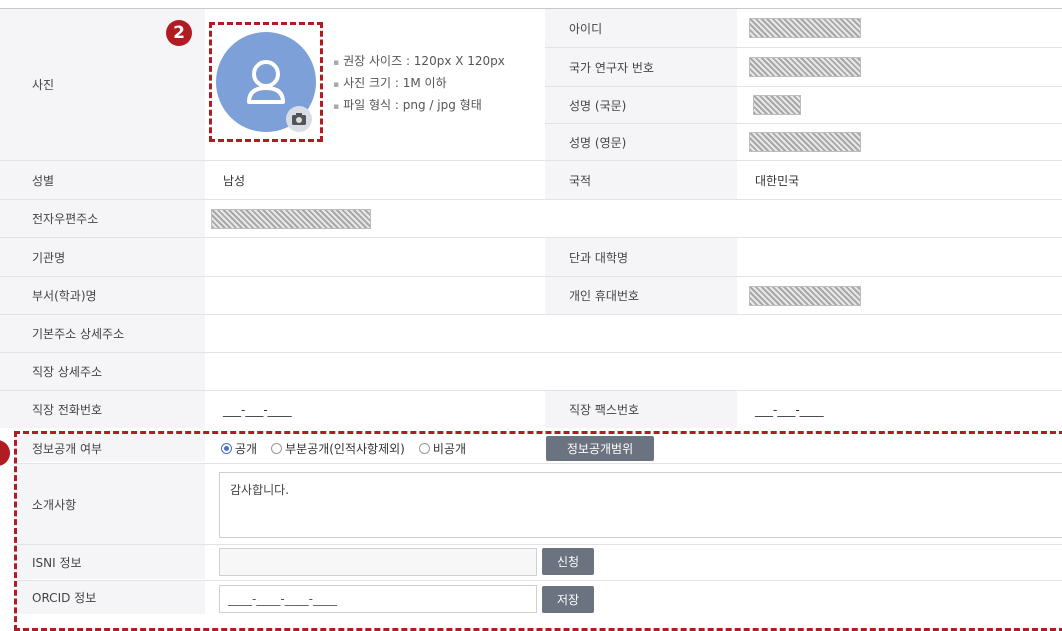 The width and height of the screenshot is (1062, 631). I want to click on work-phone-label-cell: 직장 전화번호, so click(102, 409).